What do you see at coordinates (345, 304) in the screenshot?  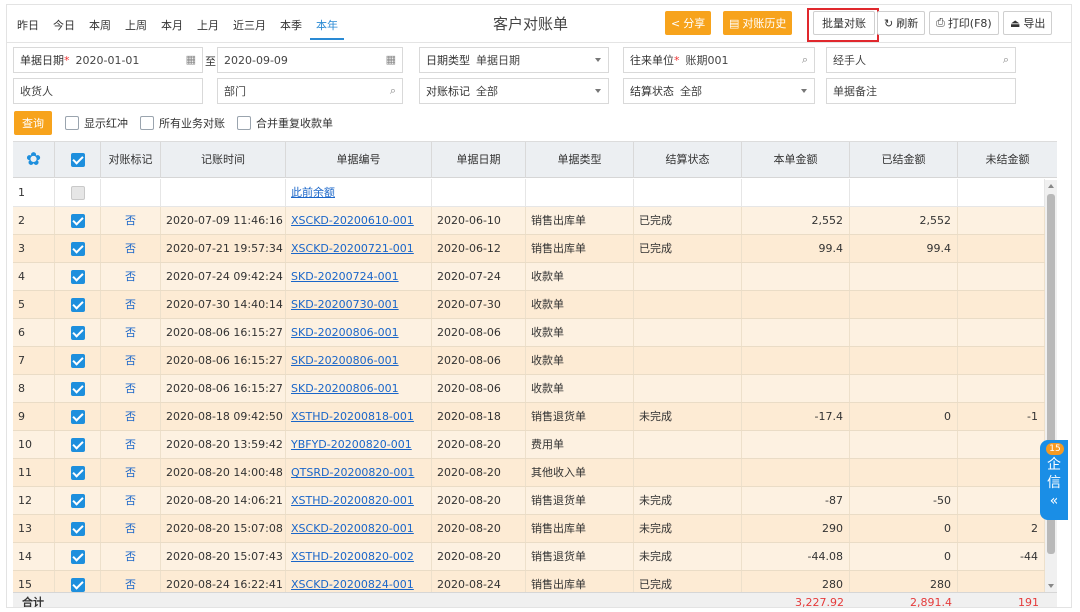 I see `bill-code-link: SKD-20200730-001` at bounding box center [345, 304].